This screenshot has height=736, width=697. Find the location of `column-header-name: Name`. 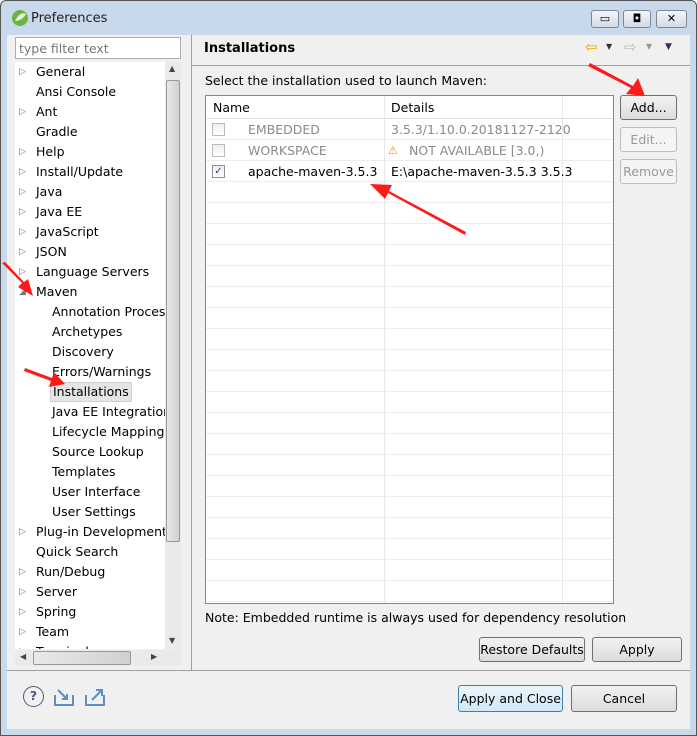

column-header-name: Name is located at coordinates (231, 106).